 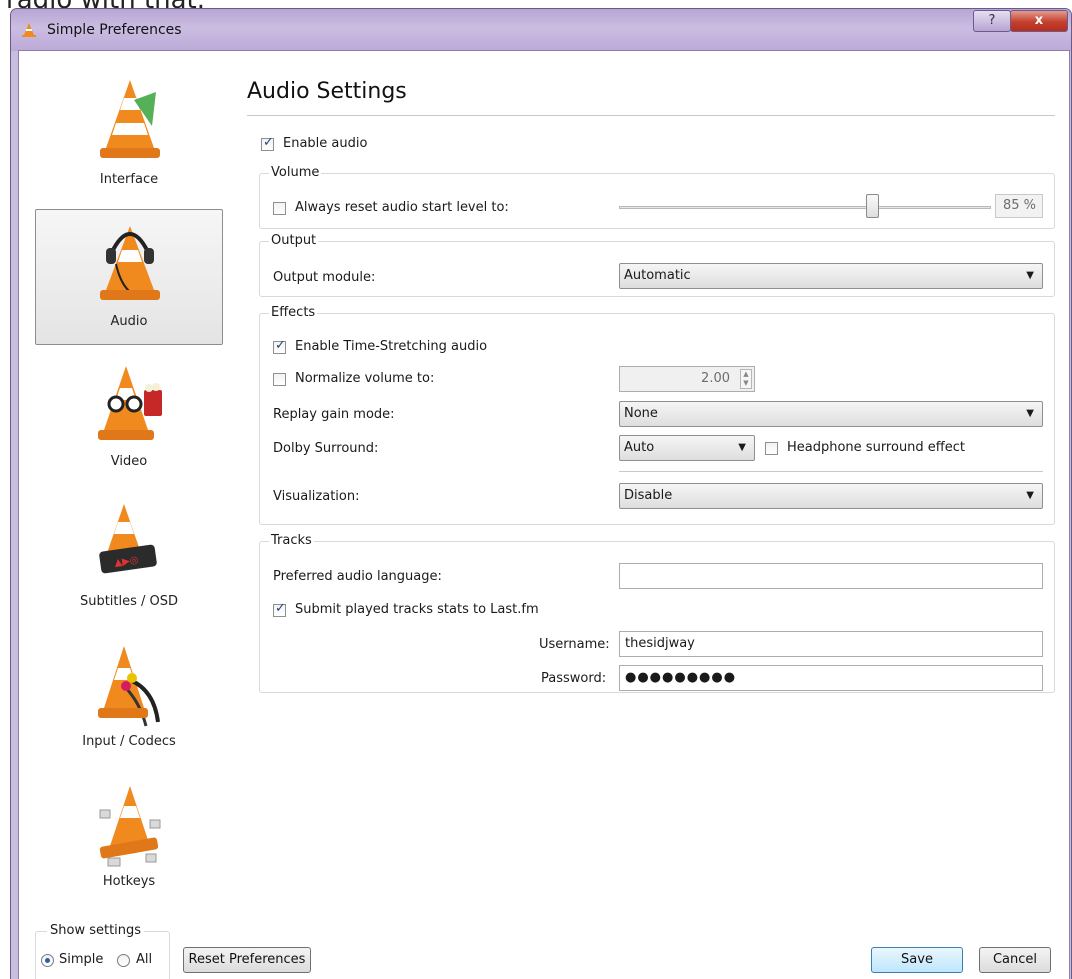 What do you see at coordinates (831, 644) in the screenshot?
I see `username-input: thesidjway` at bounding box center [831, 644].